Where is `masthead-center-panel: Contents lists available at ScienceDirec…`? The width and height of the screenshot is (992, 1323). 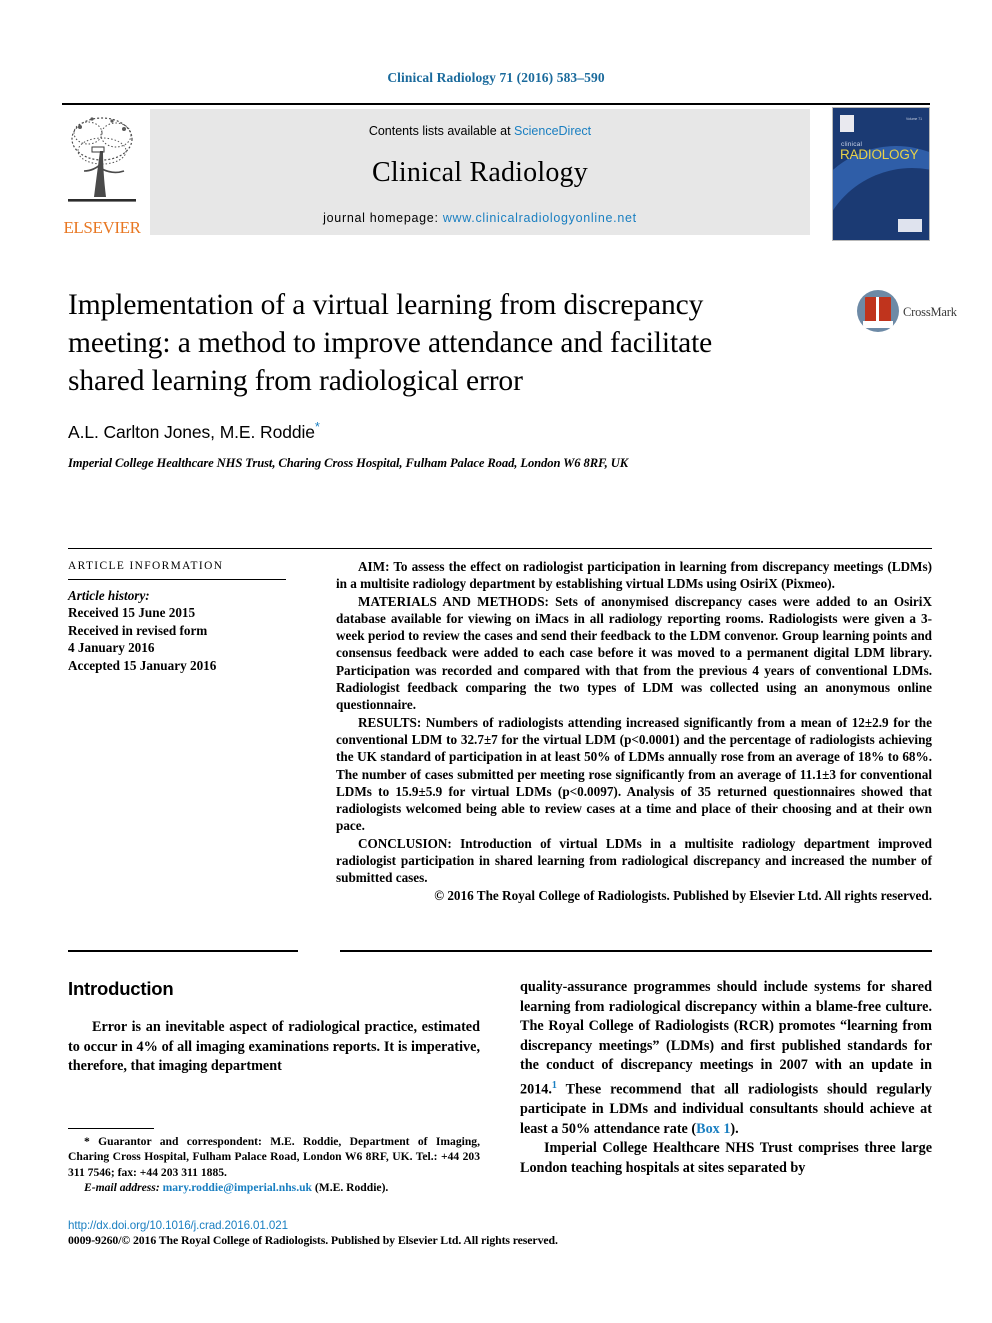 masthead-center-panel: Contents lists available at ScienceDirec… is located at coordinates (480, 172).